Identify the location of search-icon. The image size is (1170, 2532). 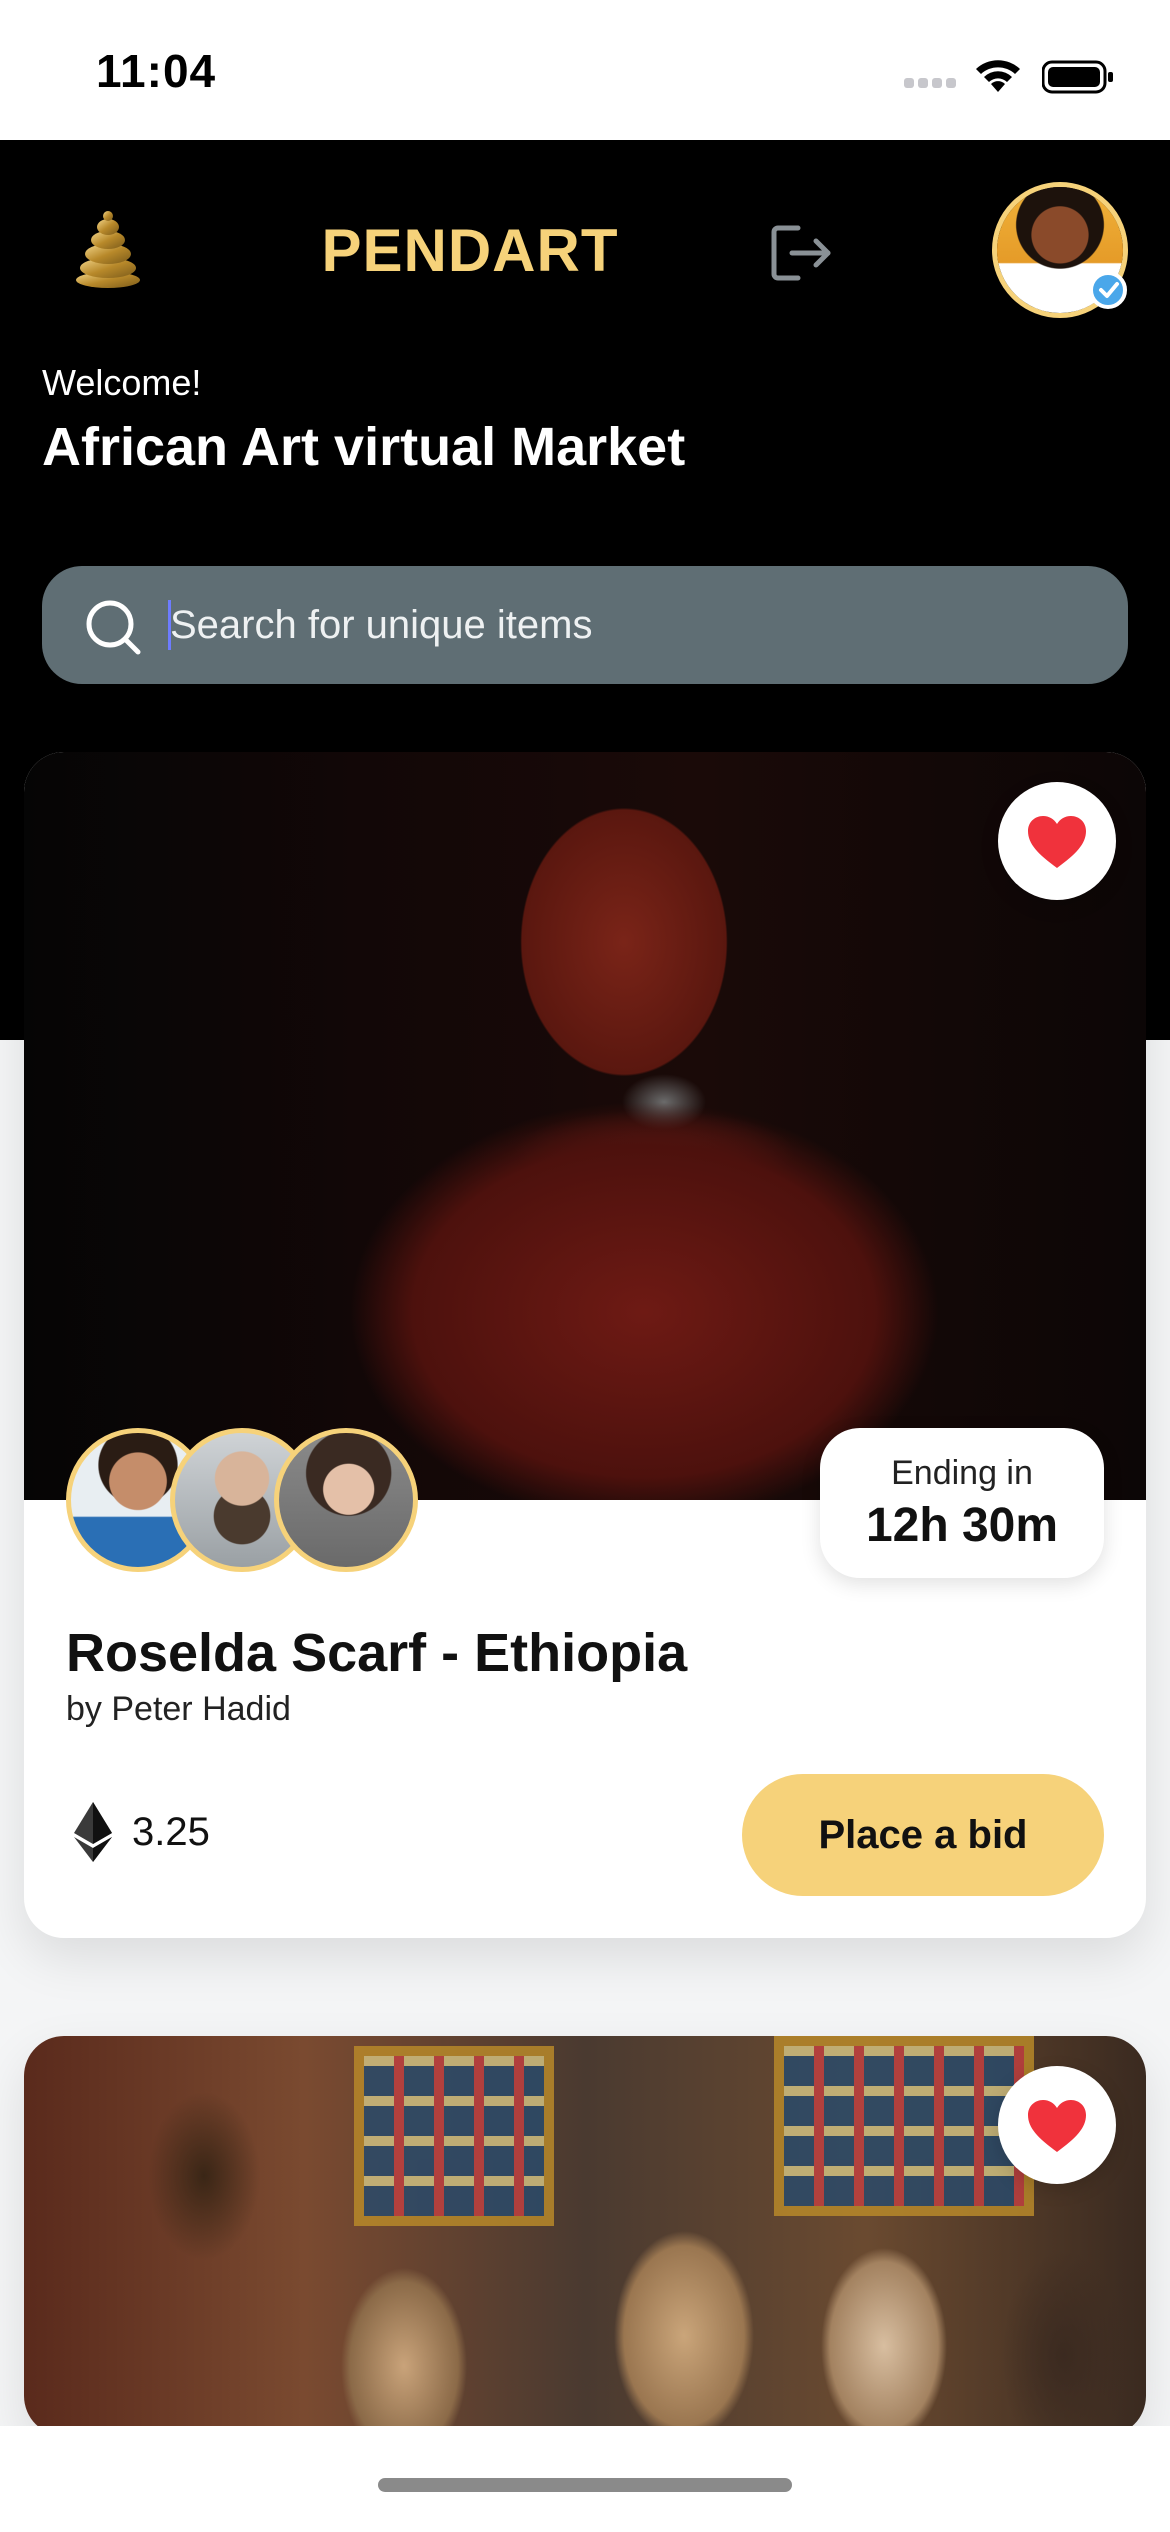
(113, 627).